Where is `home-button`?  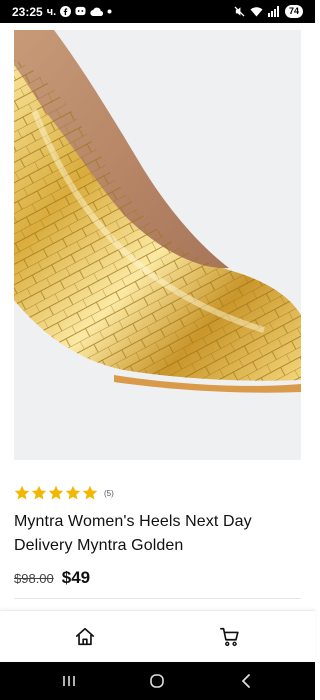 home-button is located at coordinates (85, 637).